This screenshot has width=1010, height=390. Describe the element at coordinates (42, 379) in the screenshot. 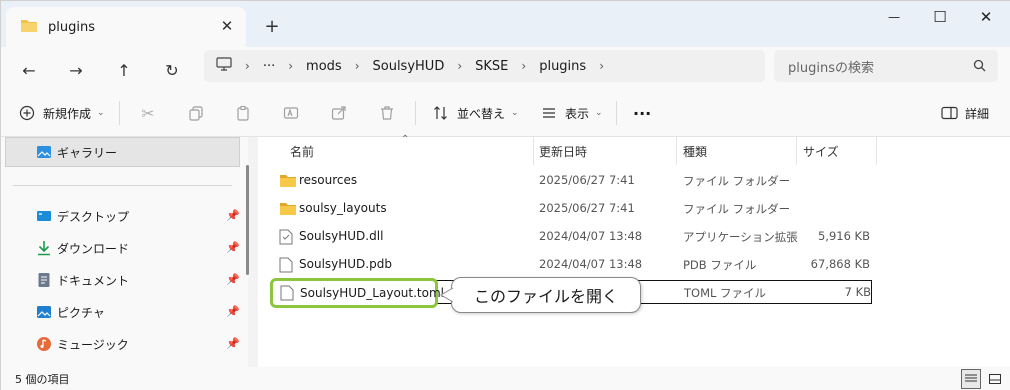

I see `item-count: 5 個の項目` at that location.